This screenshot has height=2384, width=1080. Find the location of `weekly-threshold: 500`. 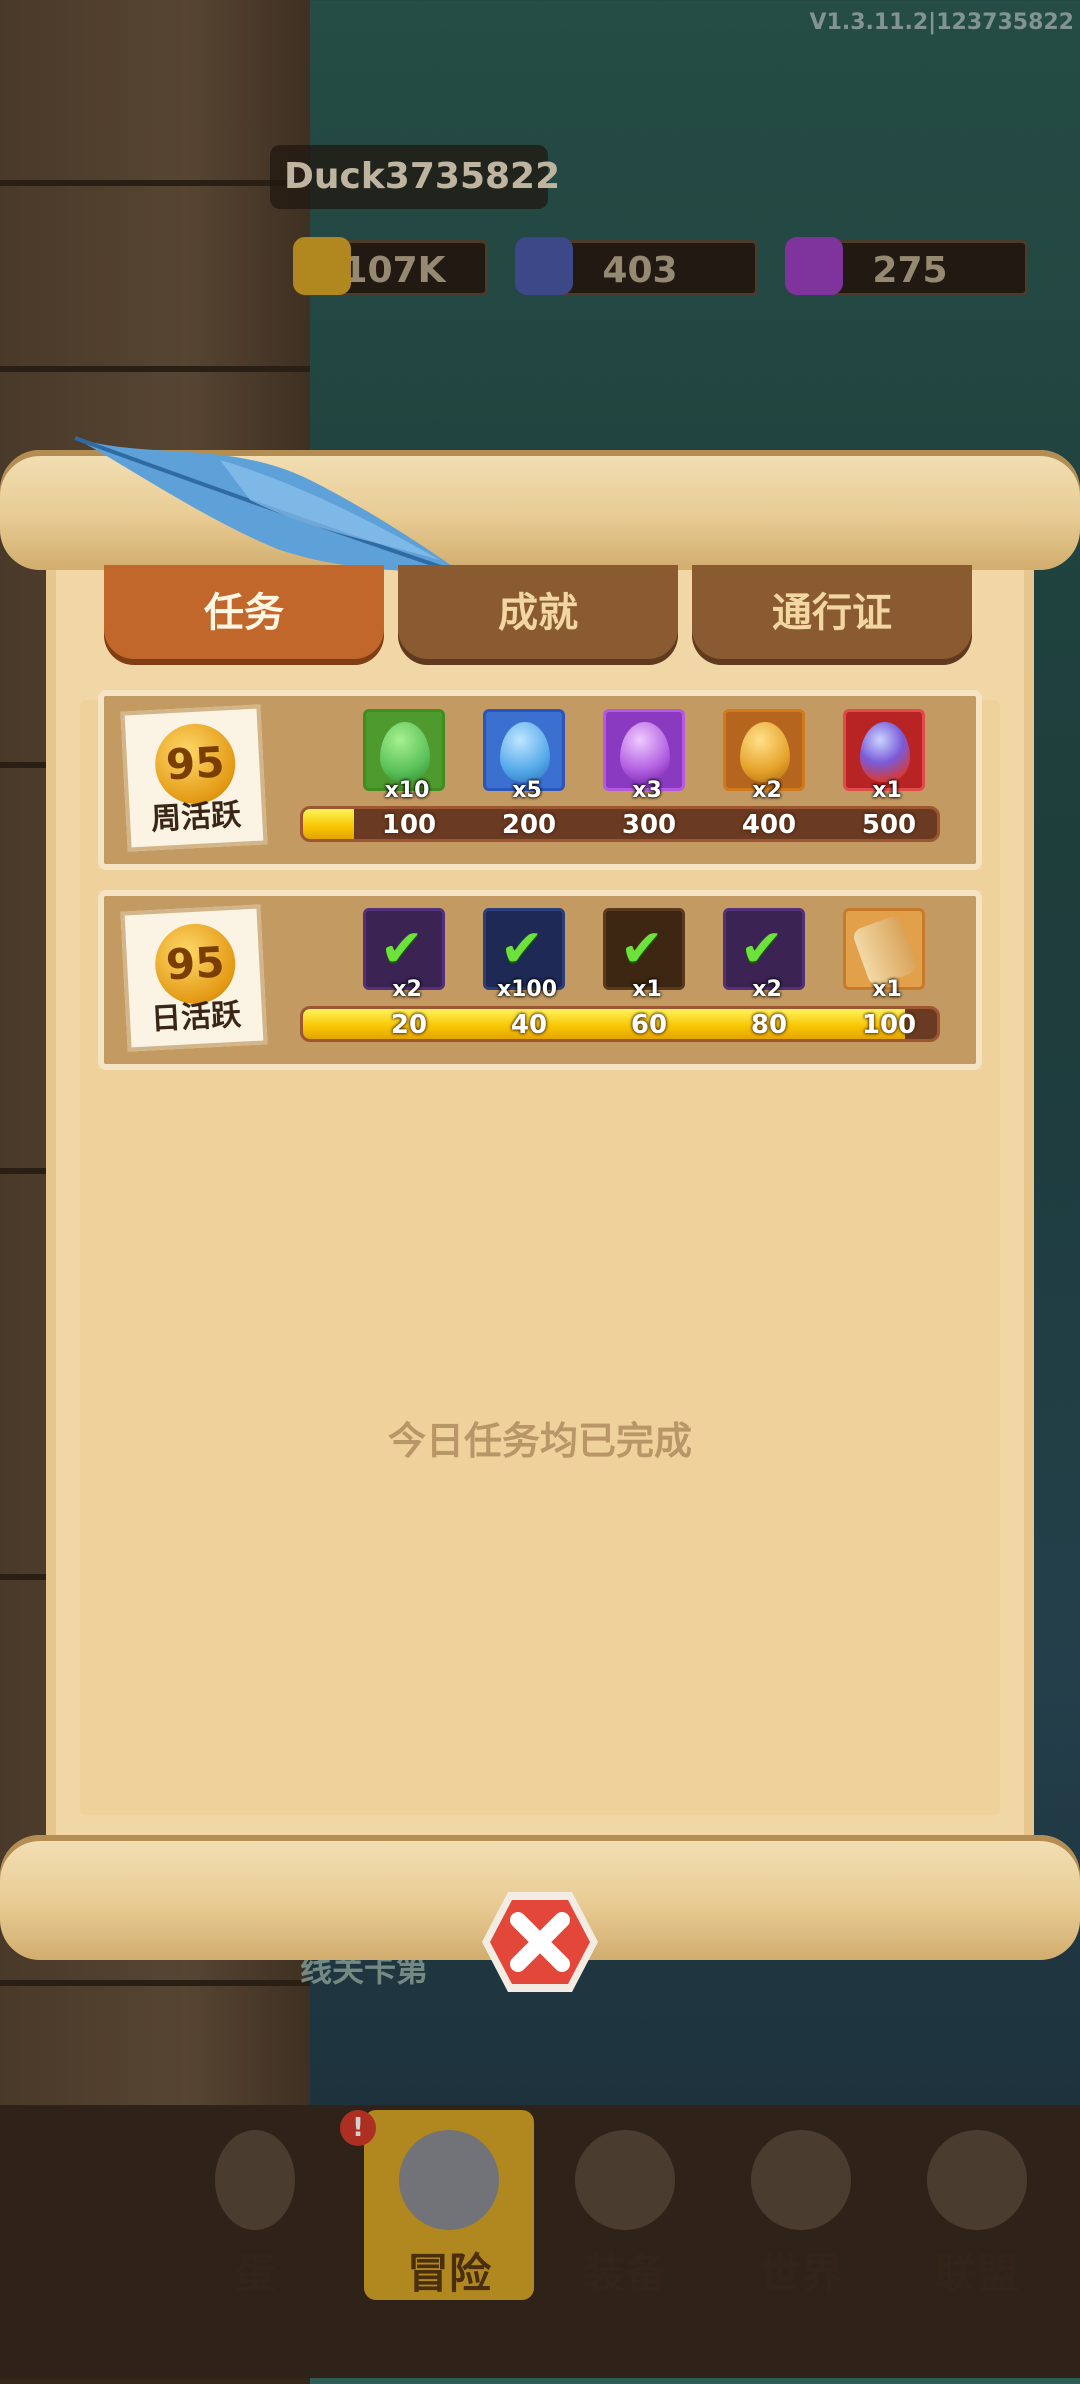

weekly-threshold: 500 is located at coordinates (889, 825).